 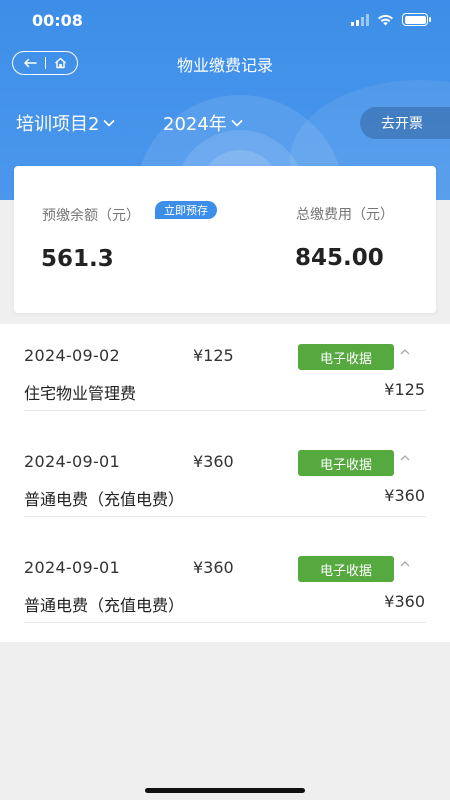 What do you see at coordinates (405, 123) in the screenshot?
I see `invoice-button: 去开票` at bounding box center [405, 123].